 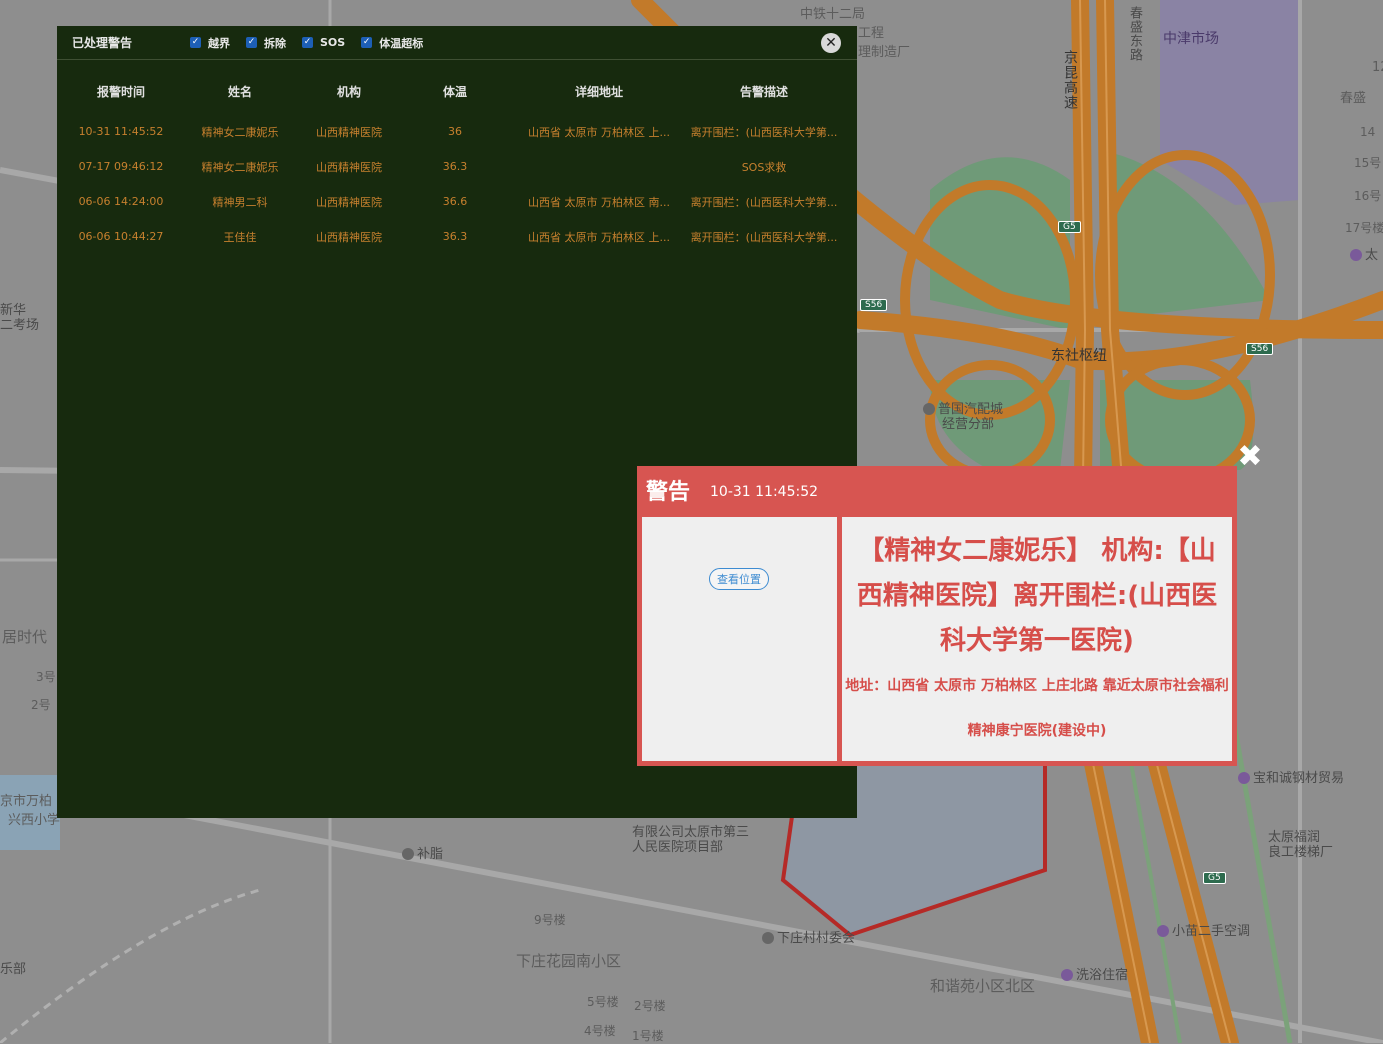 I want to click on warning-left-pane: 查看位置, so click(x=739, y=639).